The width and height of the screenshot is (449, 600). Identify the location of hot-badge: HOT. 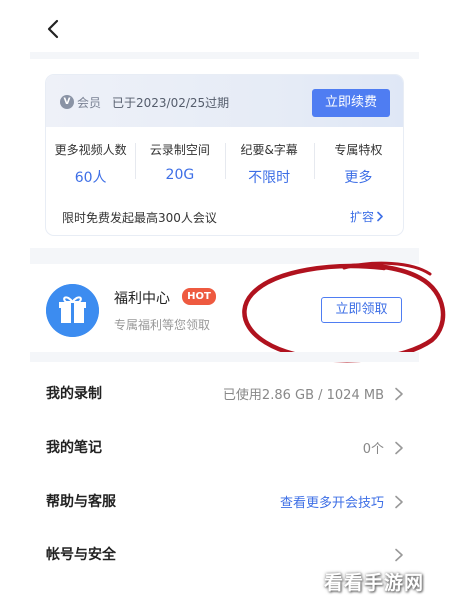
(199, 296).